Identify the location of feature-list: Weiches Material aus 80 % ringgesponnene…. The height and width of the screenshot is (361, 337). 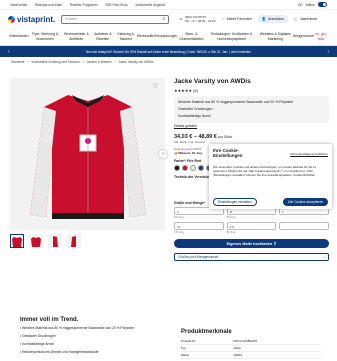
(251, 110).